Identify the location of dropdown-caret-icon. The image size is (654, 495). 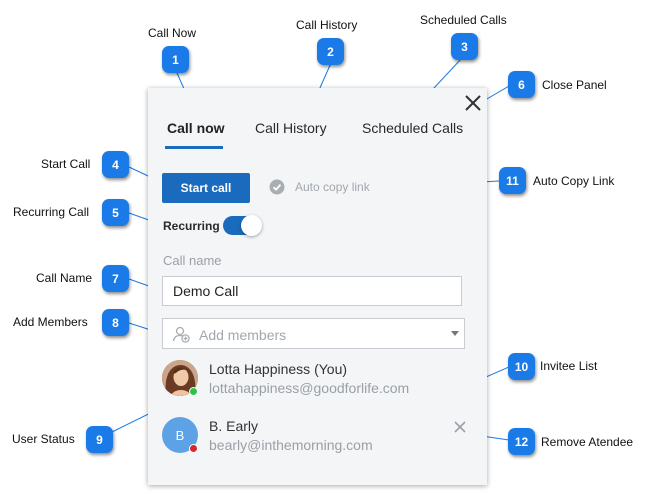
(455, 333).